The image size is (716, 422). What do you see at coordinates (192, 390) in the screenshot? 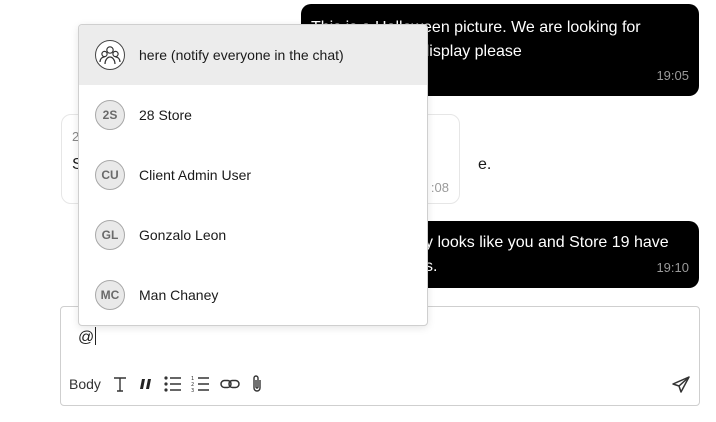
I see `svg-text: 3` at bounding box center [192, 390].